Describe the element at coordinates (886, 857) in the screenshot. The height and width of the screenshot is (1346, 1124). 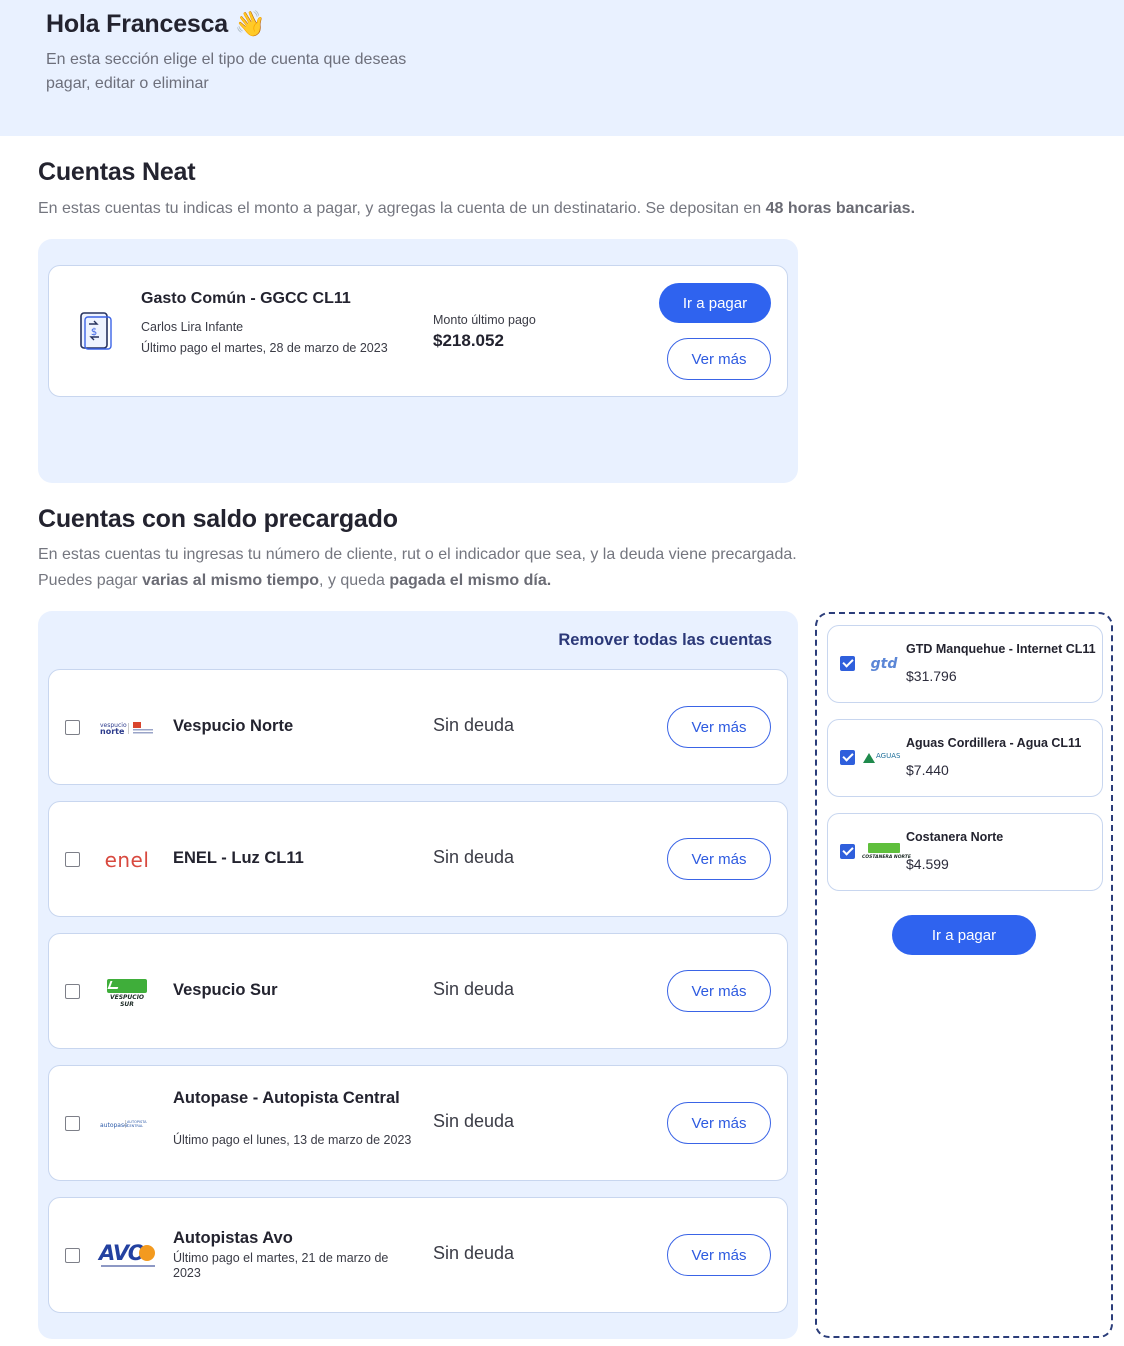
I see `costanera-logo-text: COSTANERA NORTE` at that location.